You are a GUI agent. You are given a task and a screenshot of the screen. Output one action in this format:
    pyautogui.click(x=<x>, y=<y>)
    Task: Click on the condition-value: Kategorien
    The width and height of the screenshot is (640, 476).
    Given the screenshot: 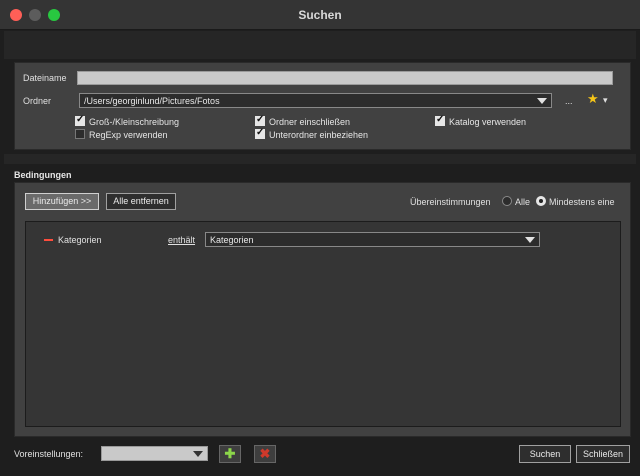 What is the action you would take?
    pyautogui.click(x=232, y=240)
    